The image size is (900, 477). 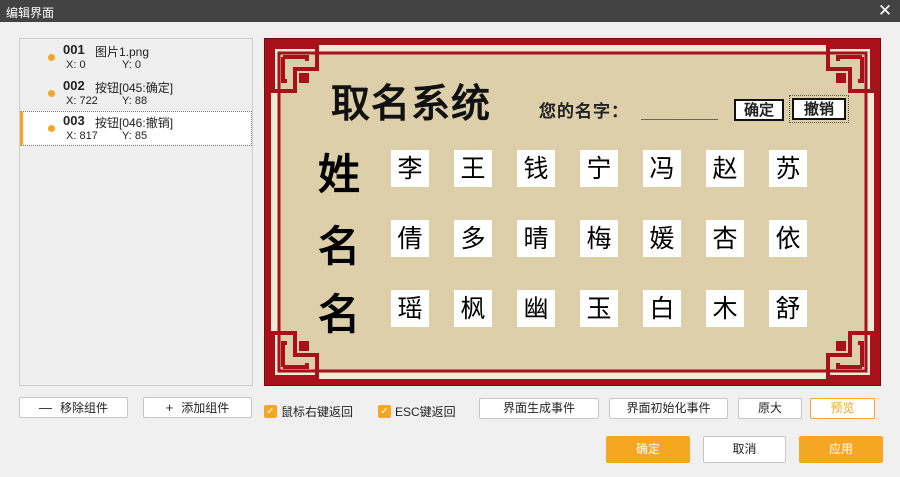 I want to click on component-y: Y: 85, so click(x=135, y=136).